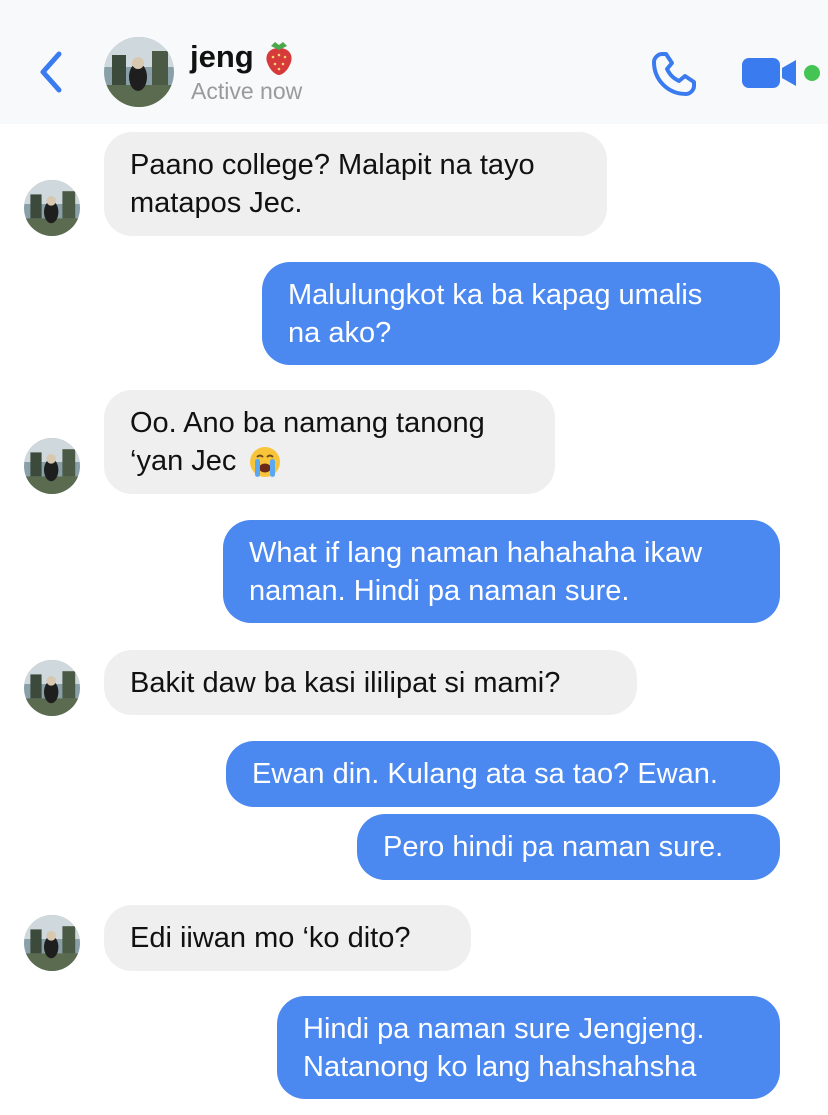  What do you see at coordinates (265, 462) in the screenshot?
I see `loudly-crying-face-icon` at bounding box center [265, 462].